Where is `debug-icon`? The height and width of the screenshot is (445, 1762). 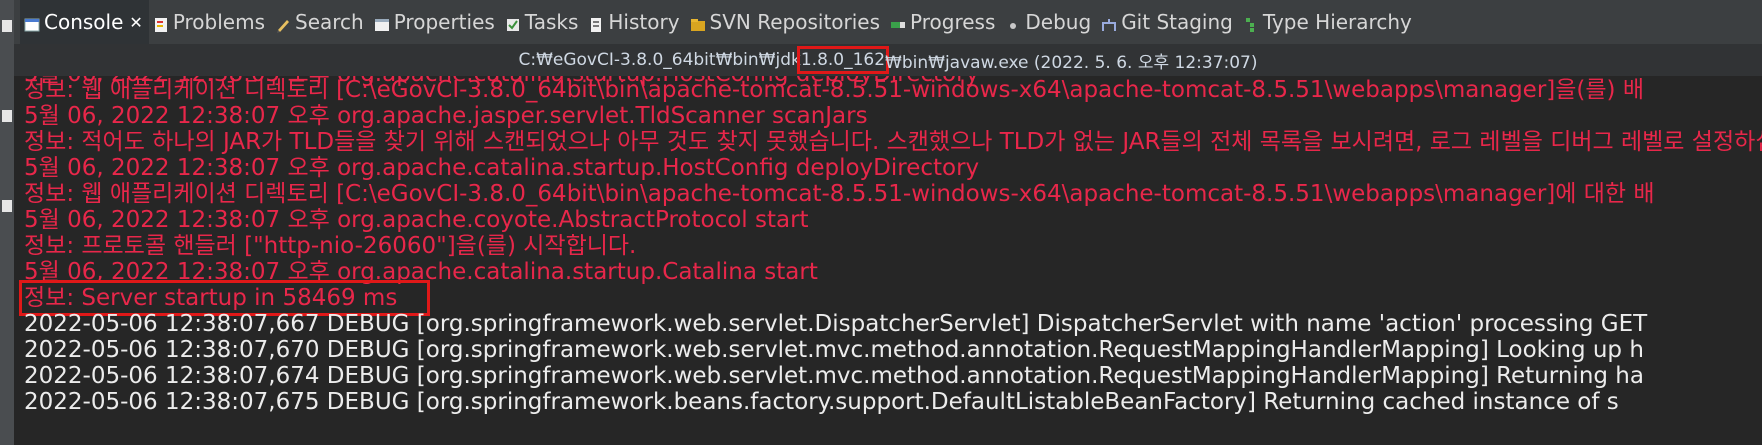 debug-icon is located at coordinates (1013, 22).